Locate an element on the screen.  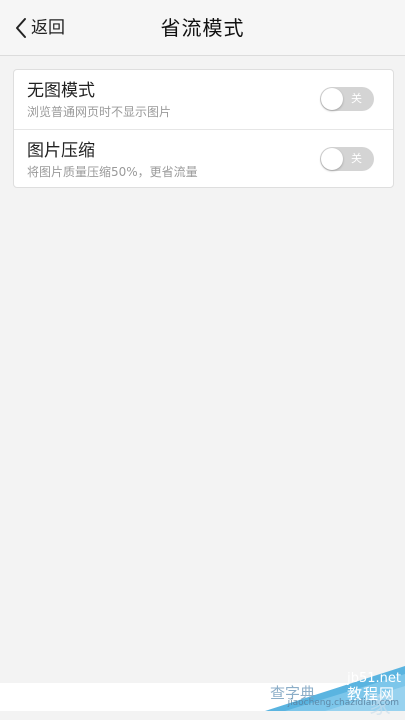
setting-description: 浏览普通网页时不显示图片 is located at coordinates (99, 112).